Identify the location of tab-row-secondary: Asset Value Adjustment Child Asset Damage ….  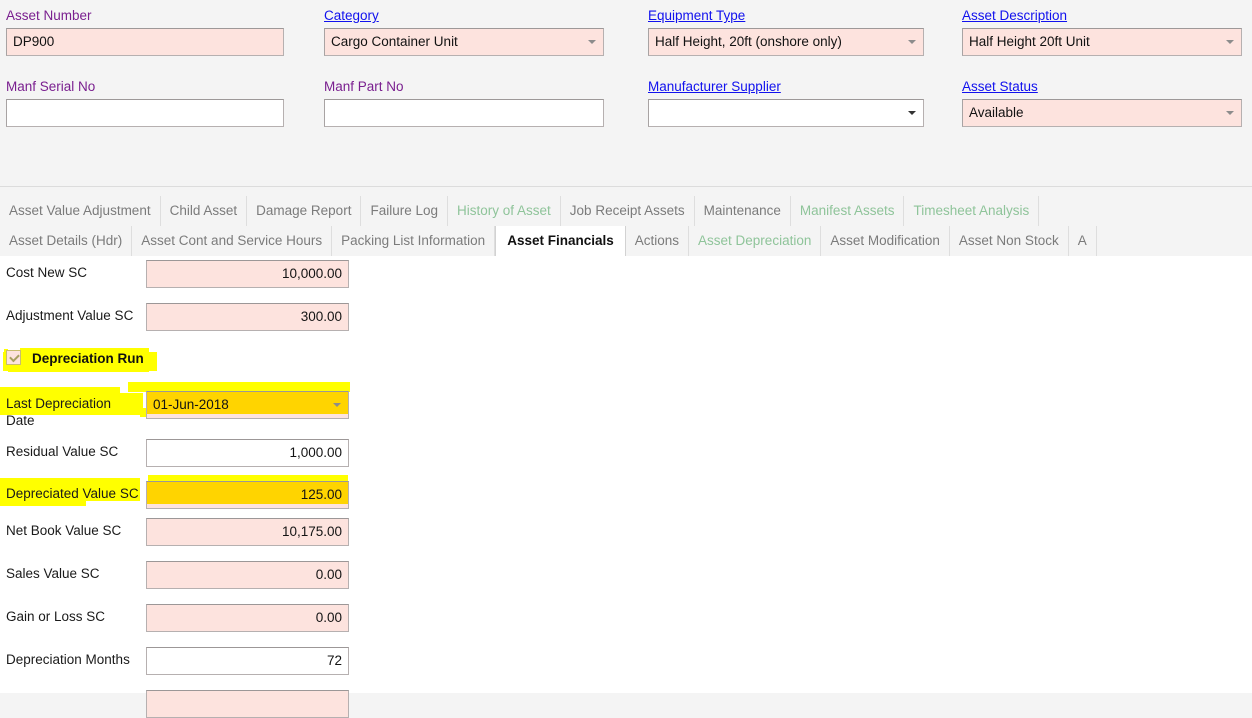
(626, 211).